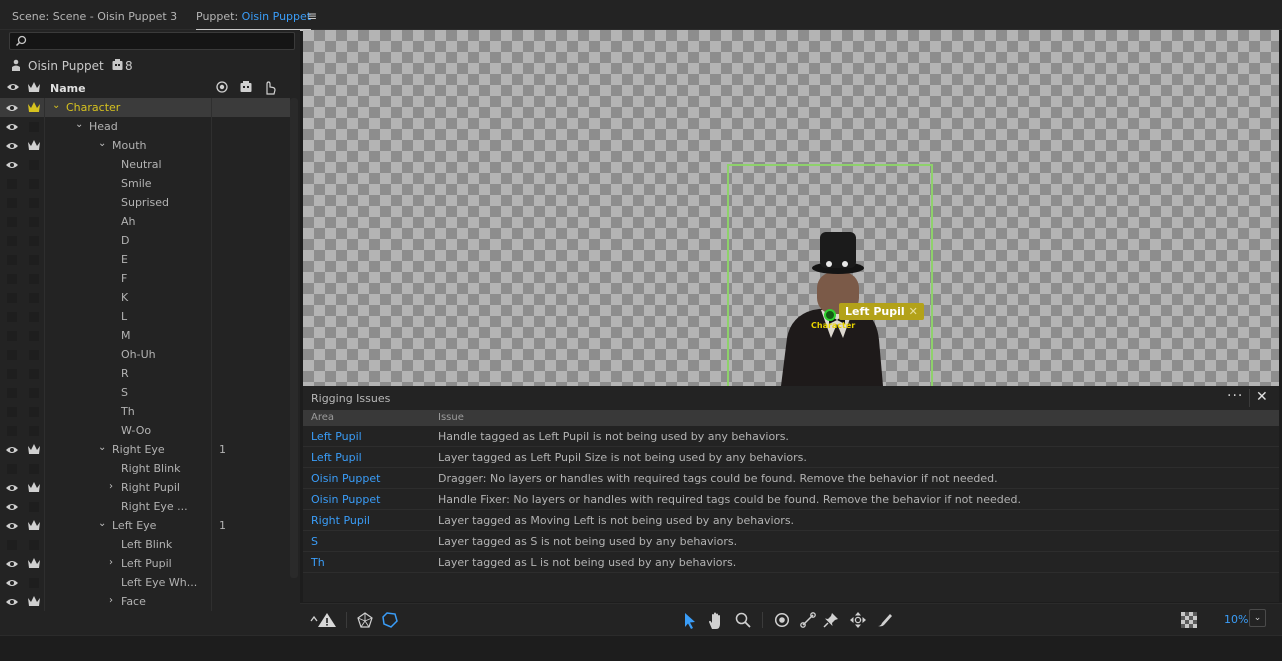  I want to click on layer-row: Oh-Uh, so click(145, 354).